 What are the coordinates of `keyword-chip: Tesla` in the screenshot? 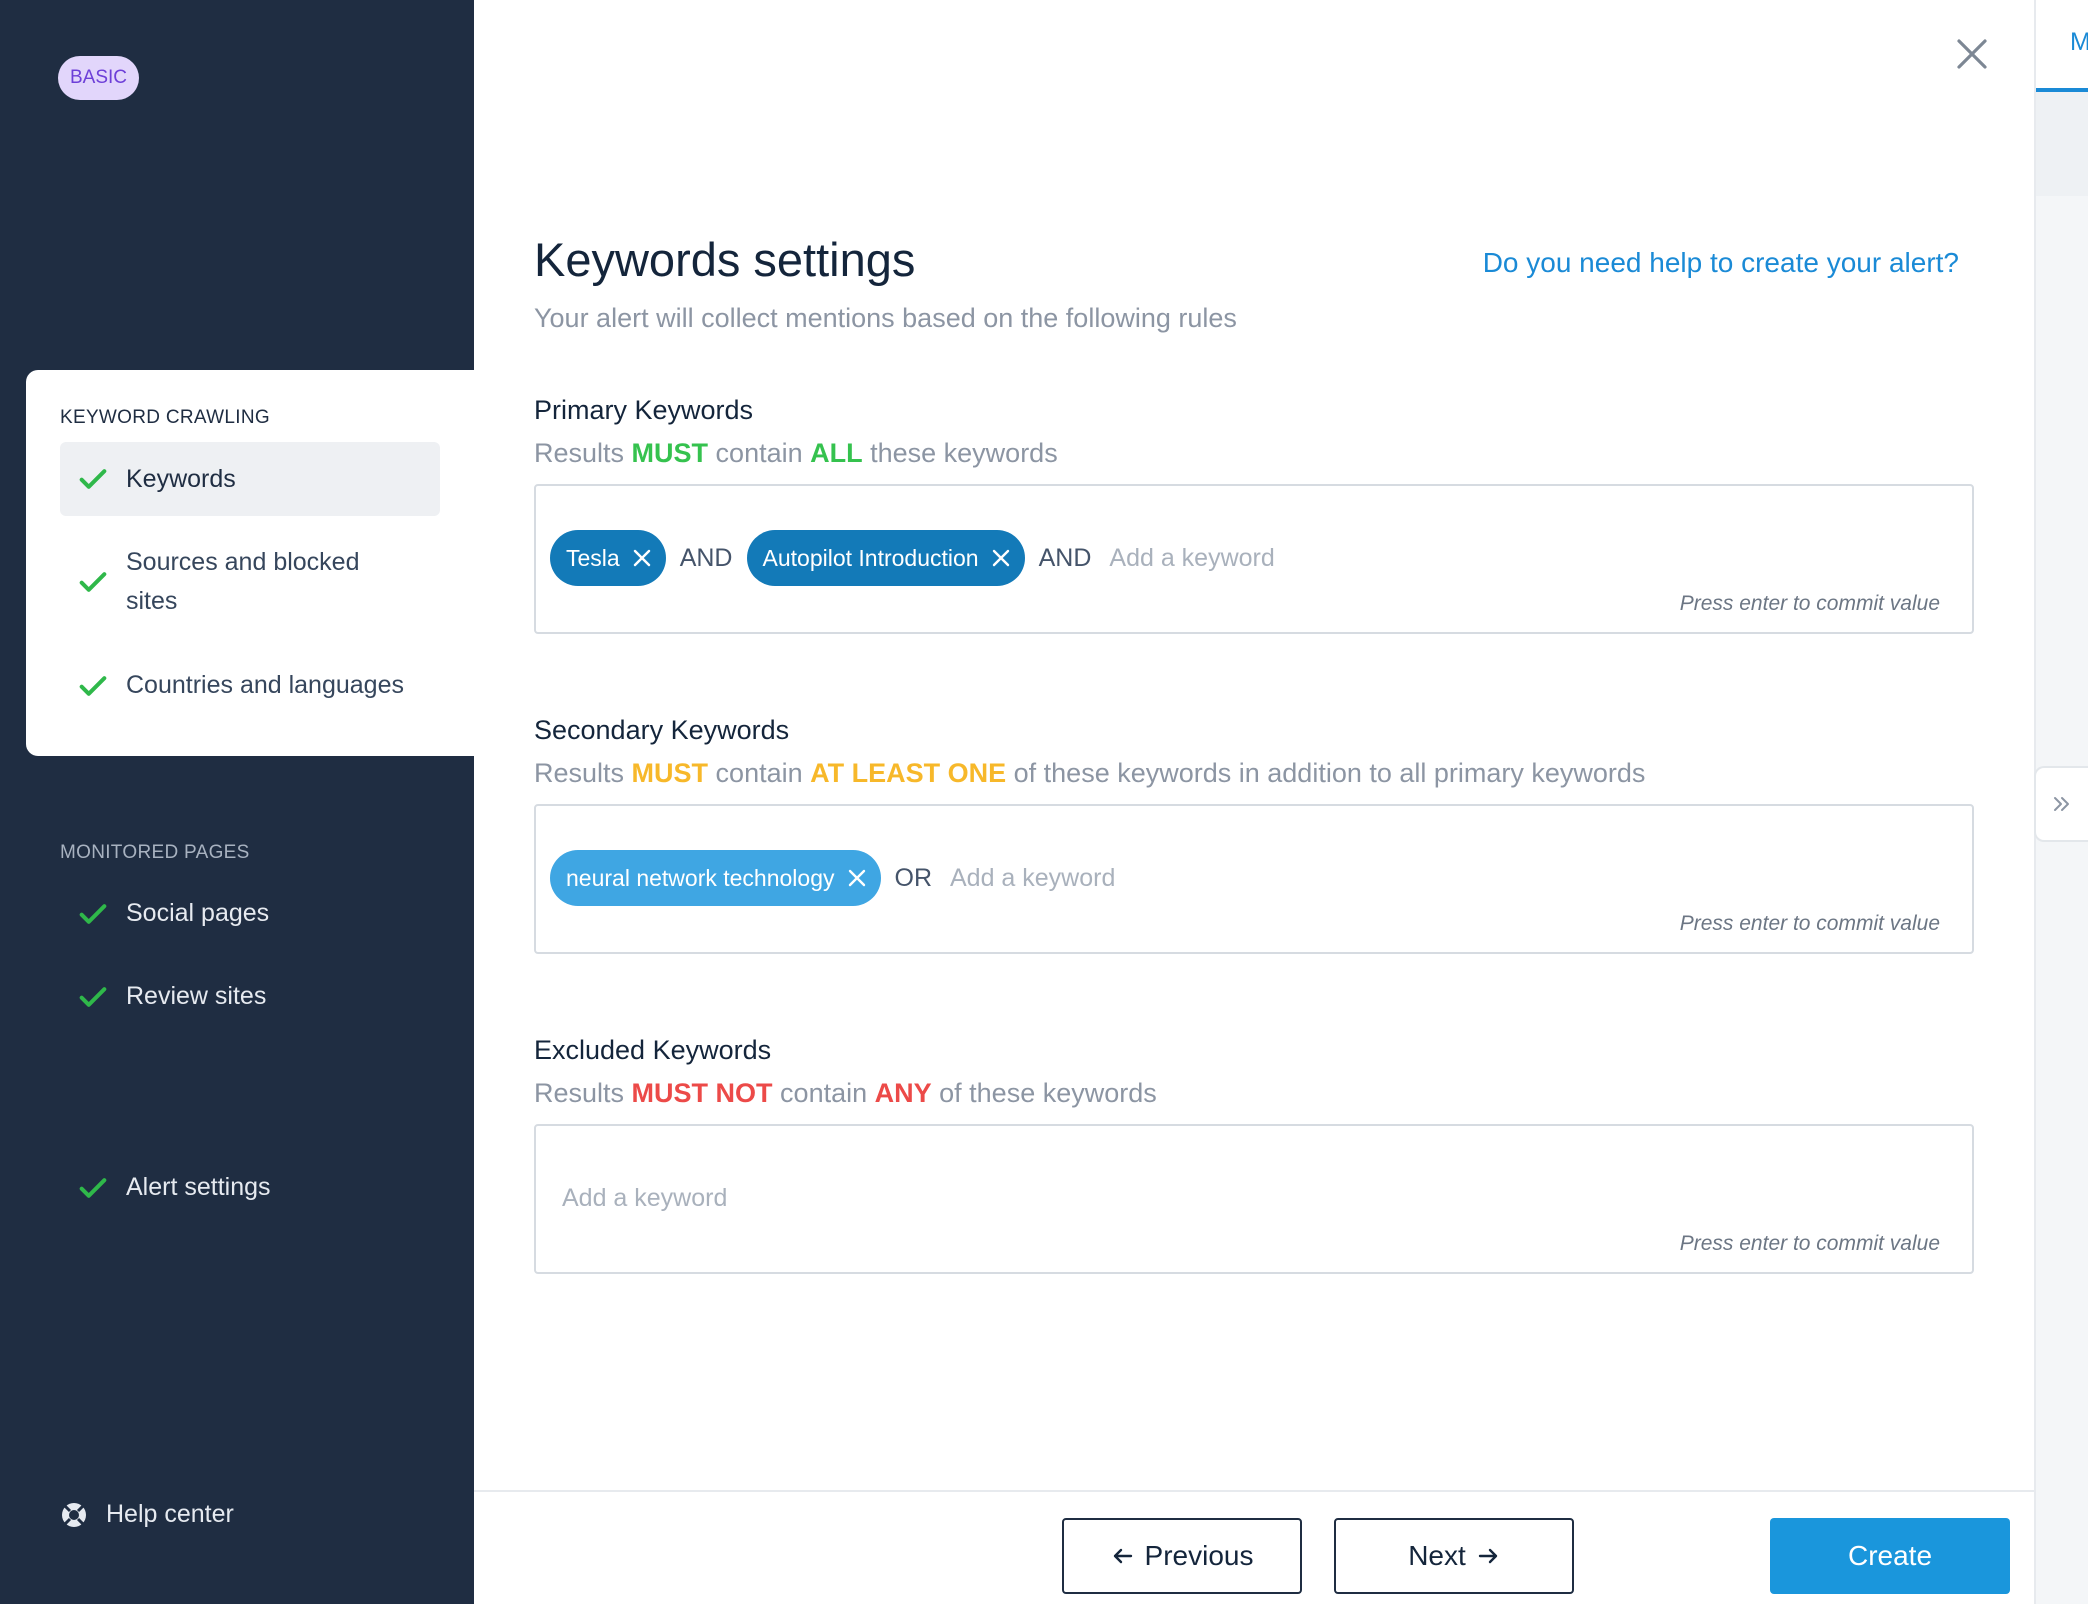 It's located at (608, 558).